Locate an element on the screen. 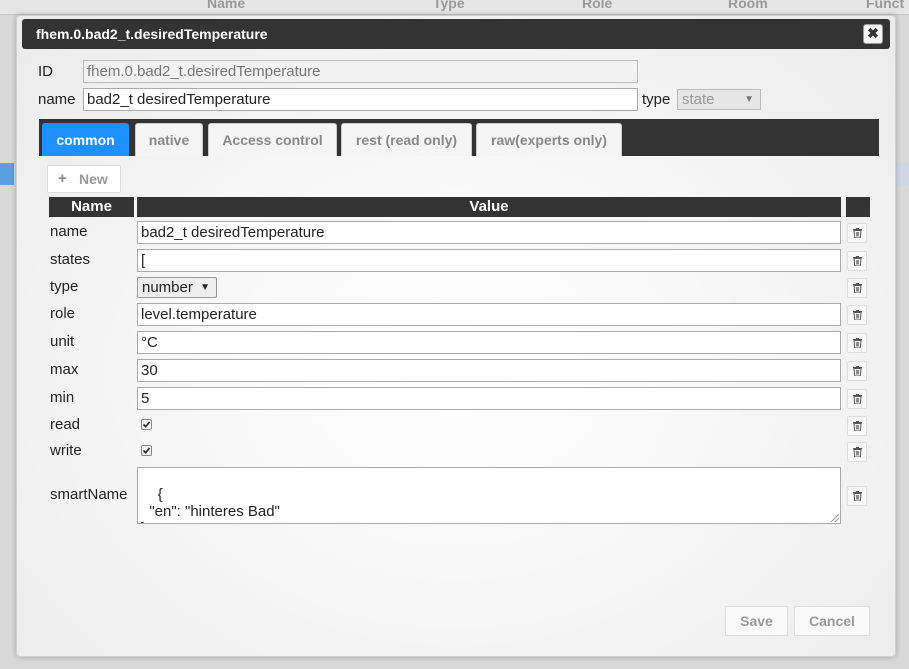 The height and width of the screenshot is (669, 909). close-icon: ✖ is located at coordinates (873, 33).